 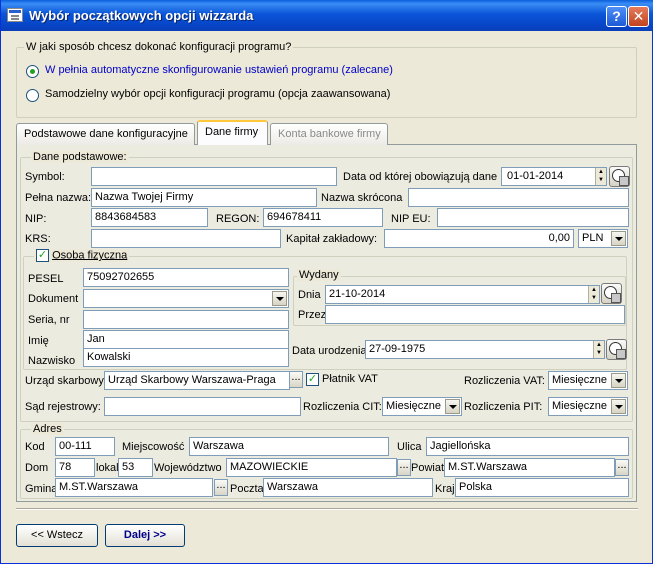 I want to click on krs-input, so click(x=186, y=238).